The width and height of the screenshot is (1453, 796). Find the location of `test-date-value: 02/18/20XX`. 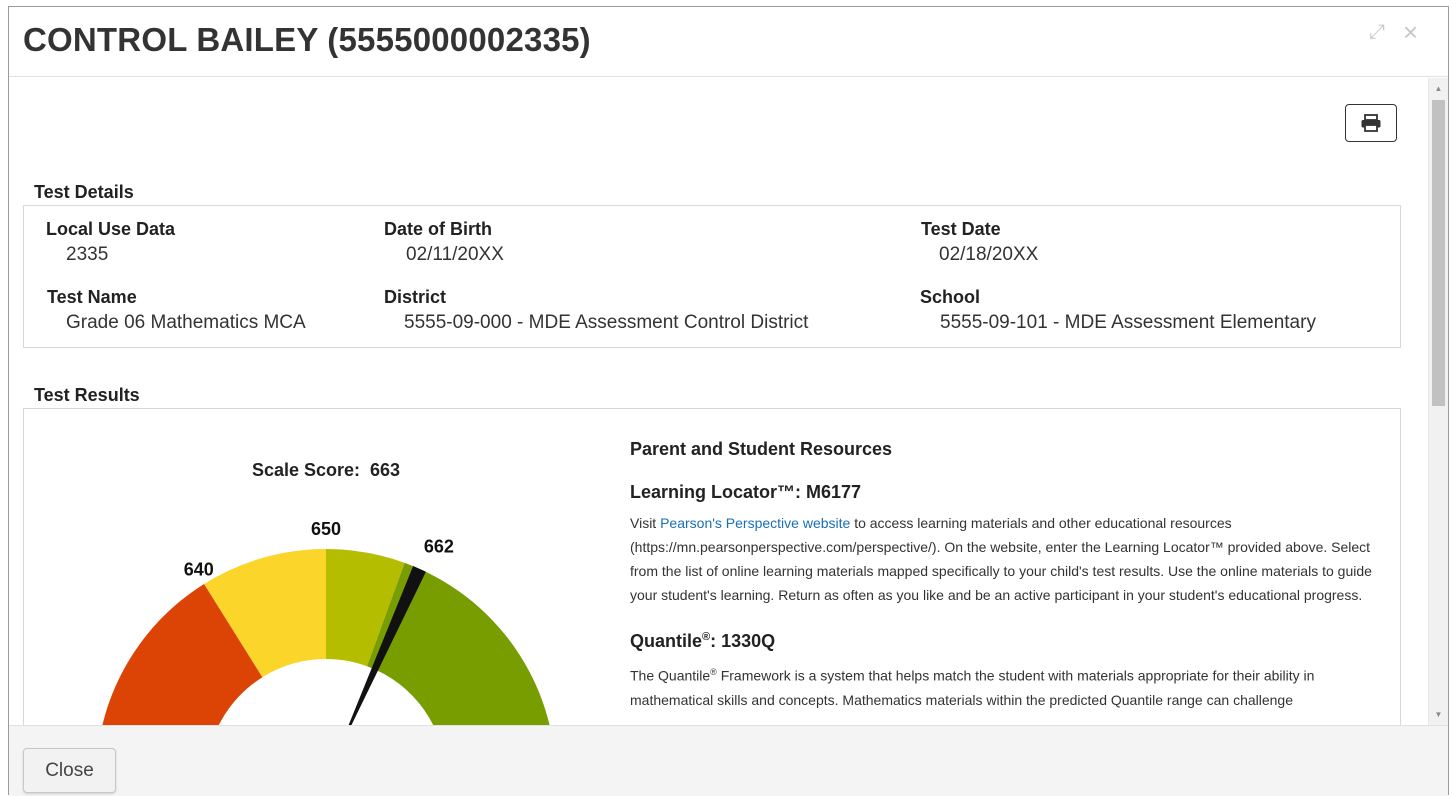

test-date-value: 02/18/20XX is located at coordinates (989, 254).